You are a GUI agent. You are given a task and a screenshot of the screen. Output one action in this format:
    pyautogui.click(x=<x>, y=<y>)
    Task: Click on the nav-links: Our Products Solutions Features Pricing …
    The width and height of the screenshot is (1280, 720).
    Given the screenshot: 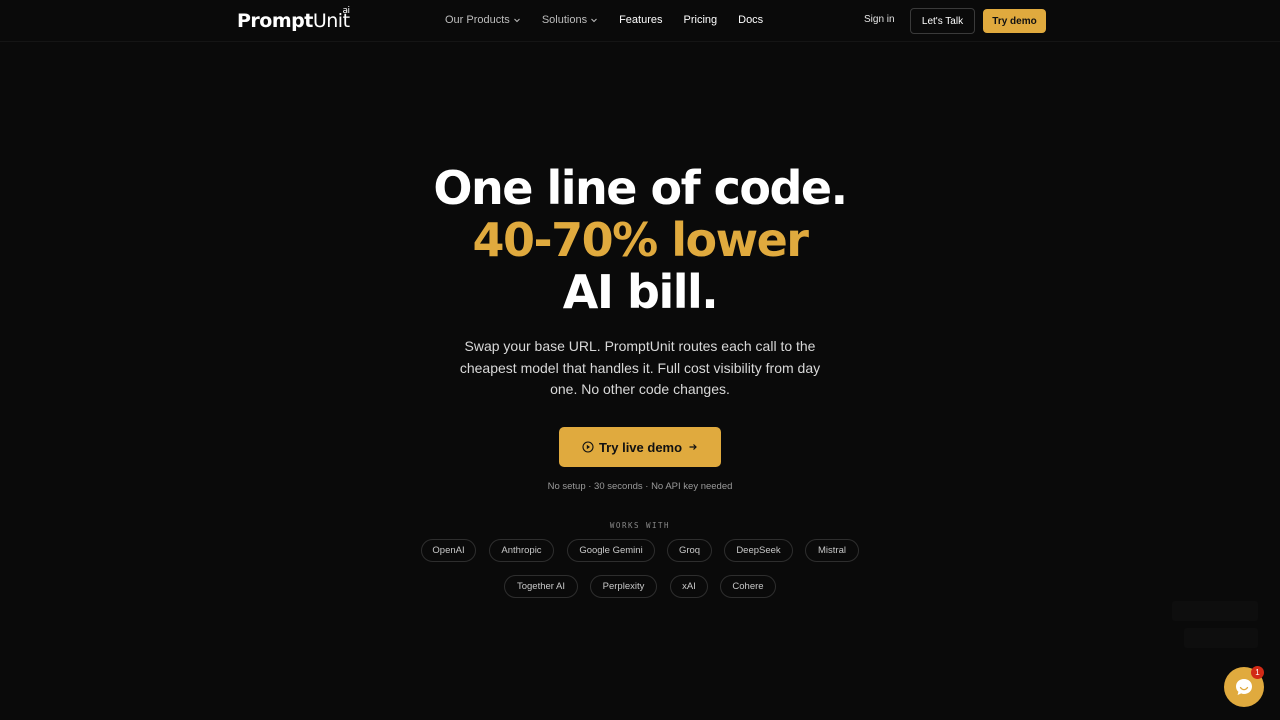 What is the action you would take?
    pyautogui.click(x=614, y=20)
    